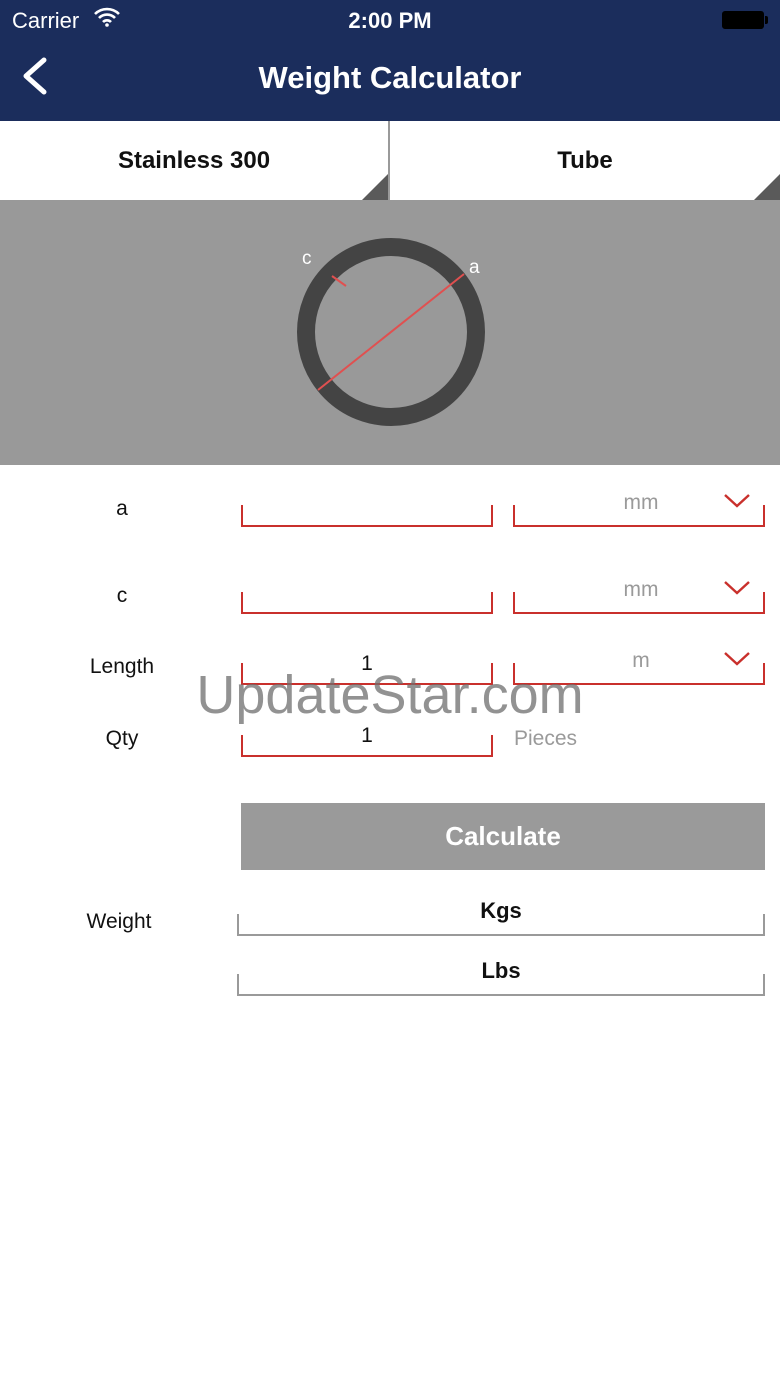  I want to click on weight-label: Weight, so click(119, 921).